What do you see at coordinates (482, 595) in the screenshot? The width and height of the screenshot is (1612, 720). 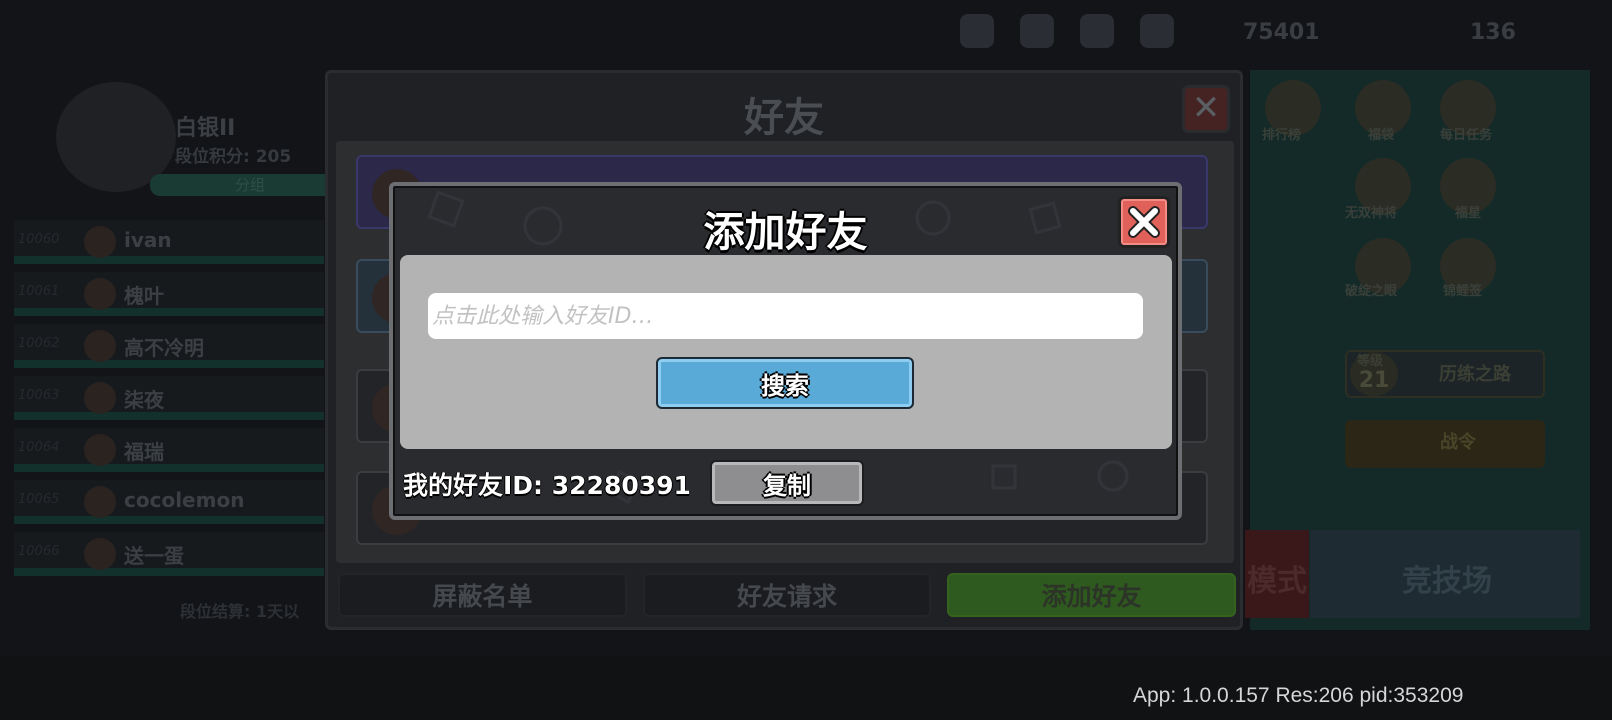 I see `tab-block-list: 屏蔽名单` at bounding box center [482, 595].